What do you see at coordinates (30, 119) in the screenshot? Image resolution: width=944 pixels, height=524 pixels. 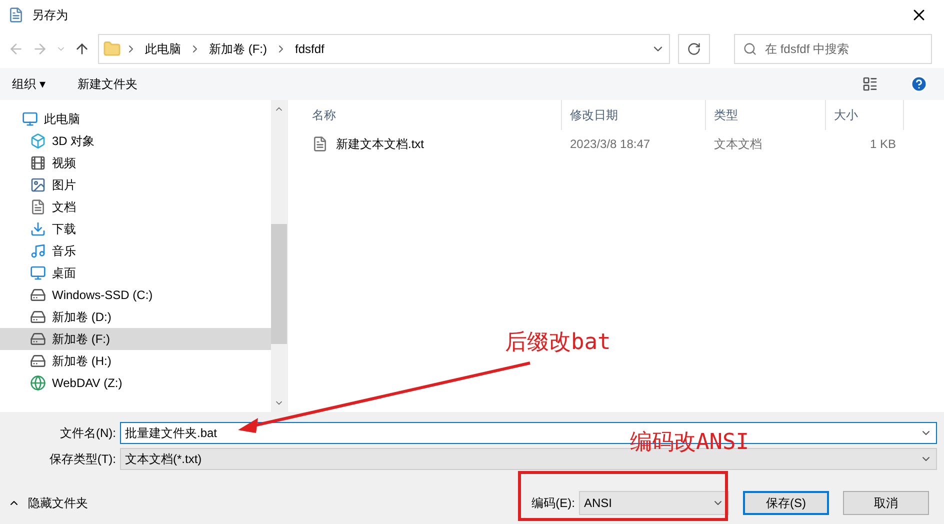 I see `monitor-icon` at bounding box center [30, 119].